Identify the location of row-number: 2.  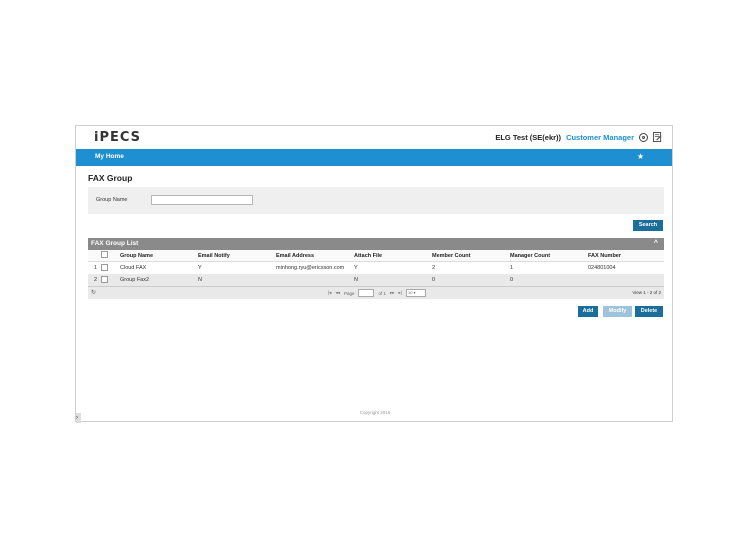
(93, 280).